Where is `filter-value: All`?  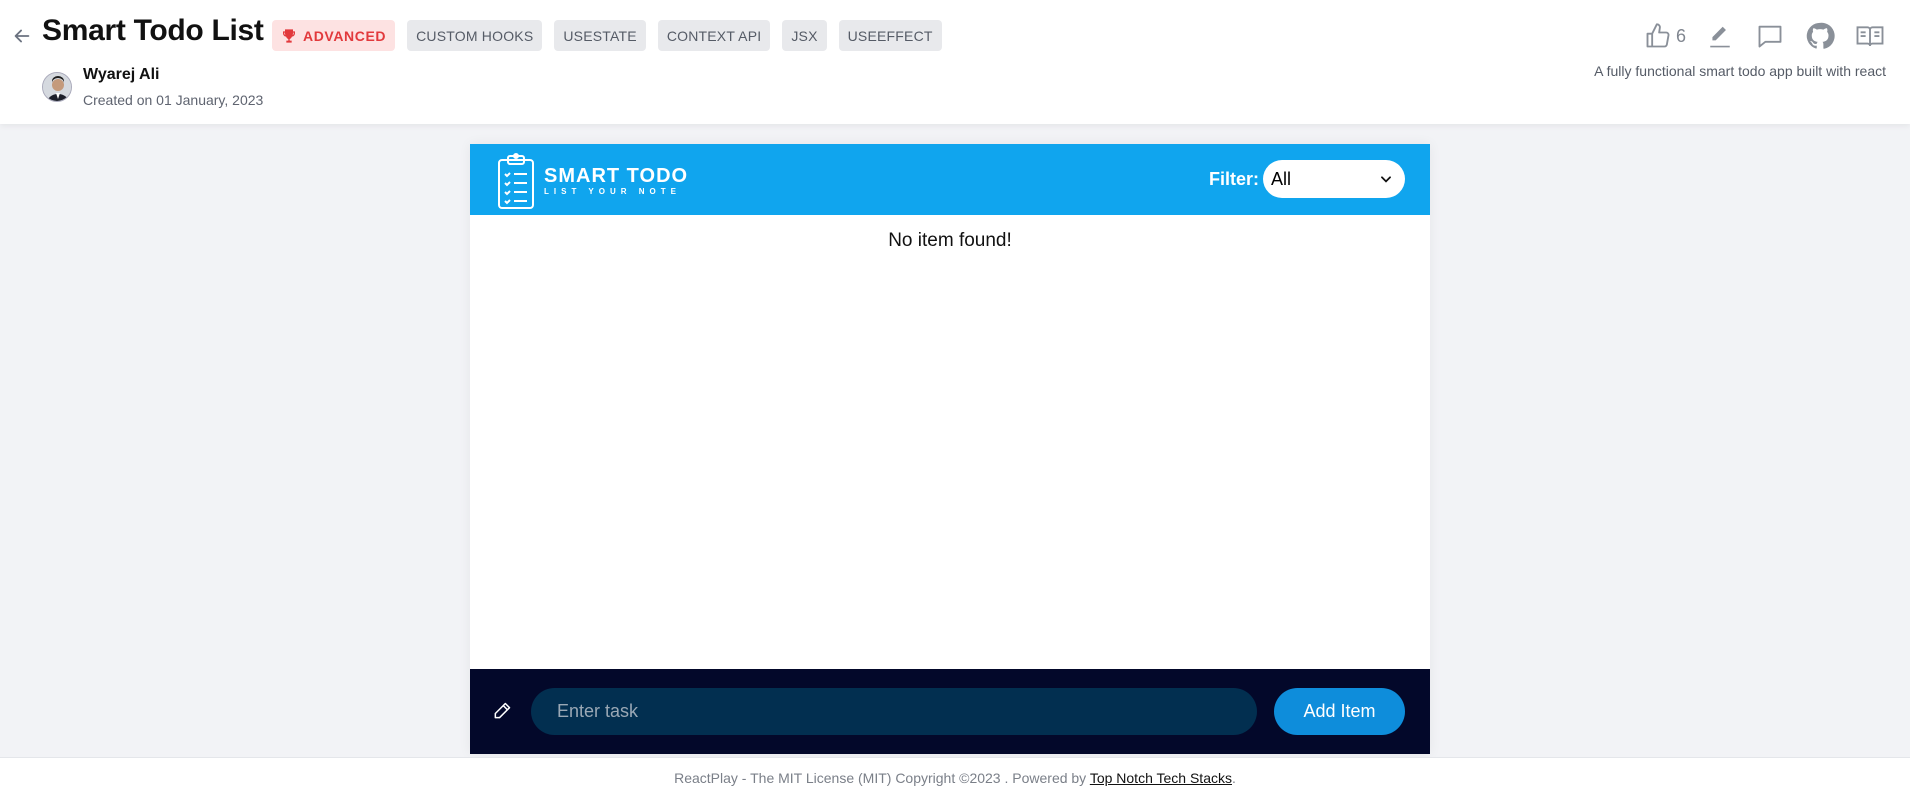 filter-value: All is located at coordinates (1281, 178).